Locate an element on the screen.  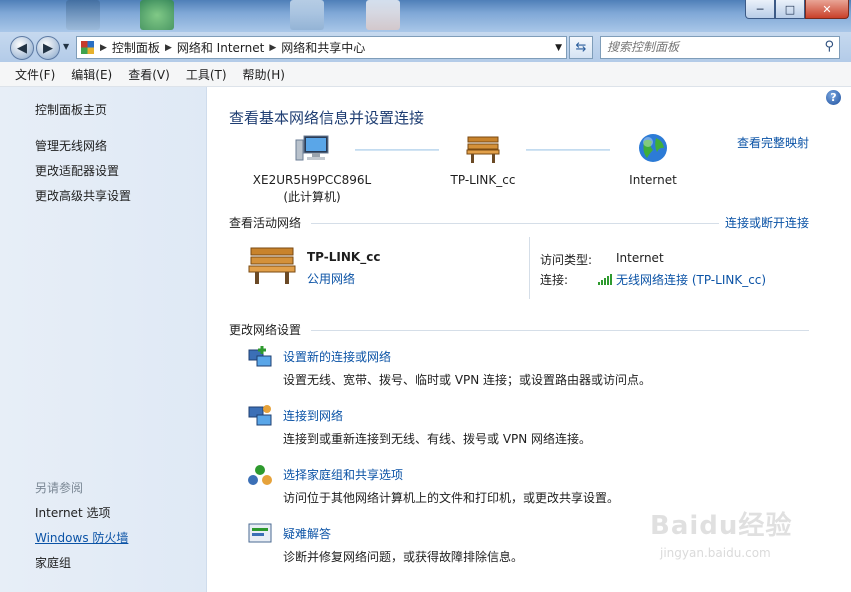
menu-tools: 工具(T) is located at coordinates (206, 74).